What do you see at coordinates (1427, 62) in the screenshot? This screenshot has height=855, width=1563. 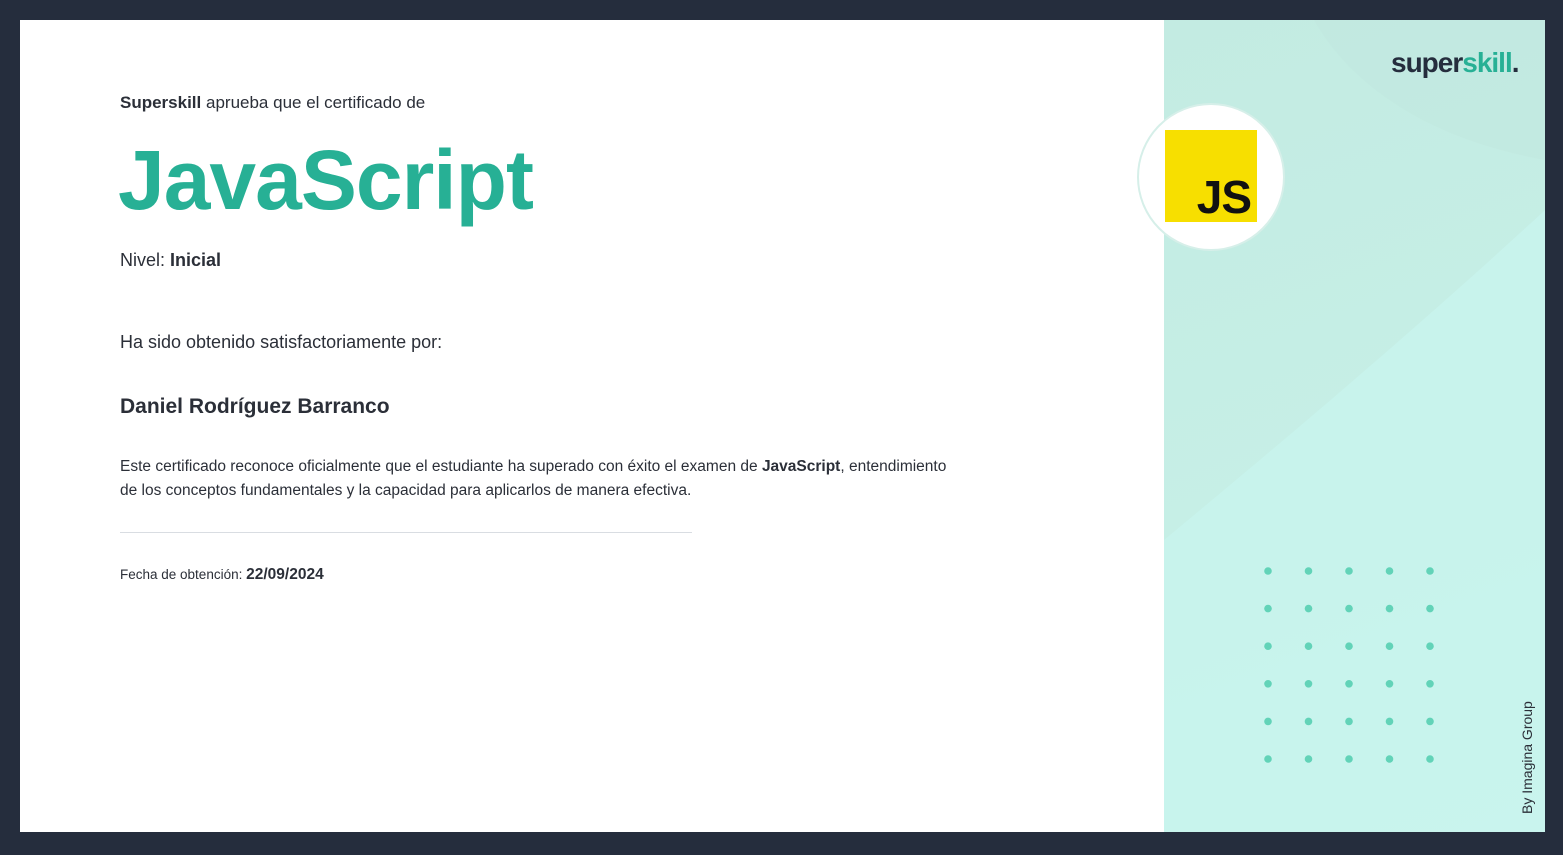 I see `brand-part-super: super` at bounding box center [1427, 62].